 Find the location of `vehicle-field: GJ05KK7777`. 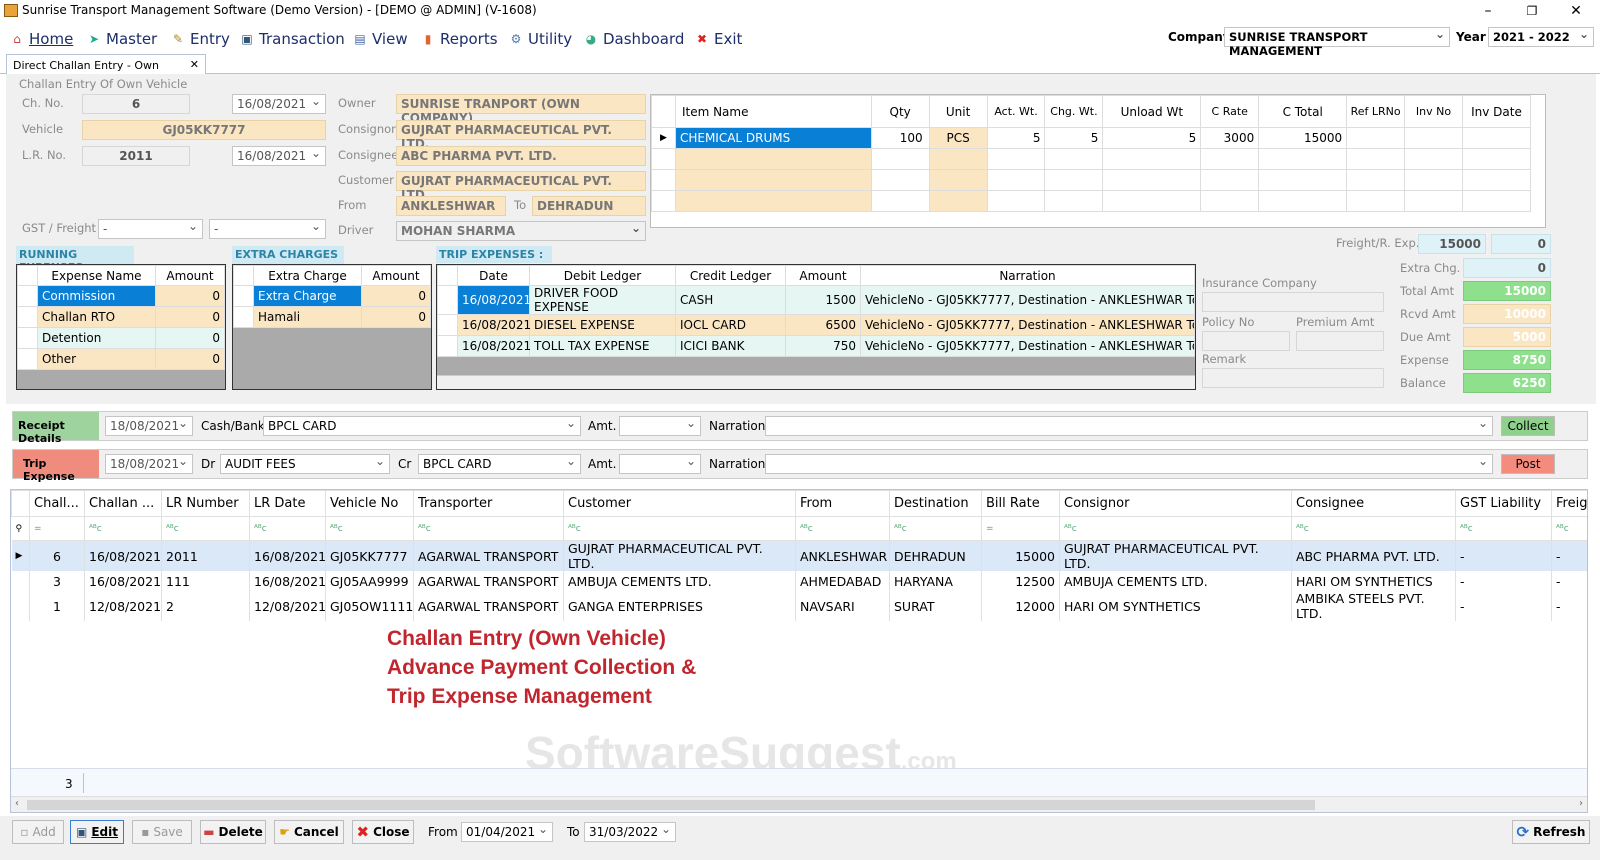

vehicle-field: GJ05KK7777 is located at coordinates (204, 130).